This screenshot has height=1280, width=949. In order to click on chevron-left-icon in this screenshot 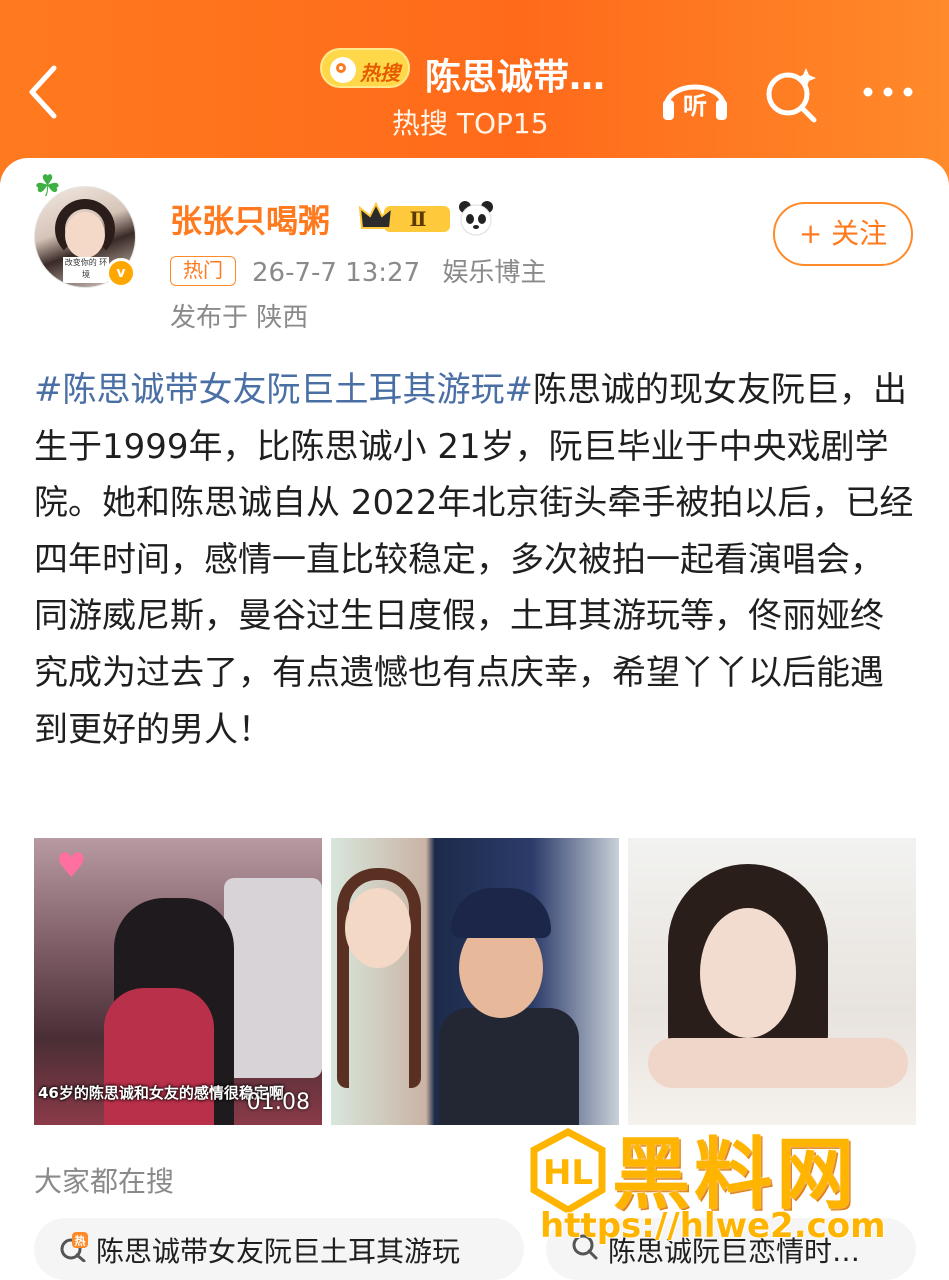, I will do `click(43, 92)`.